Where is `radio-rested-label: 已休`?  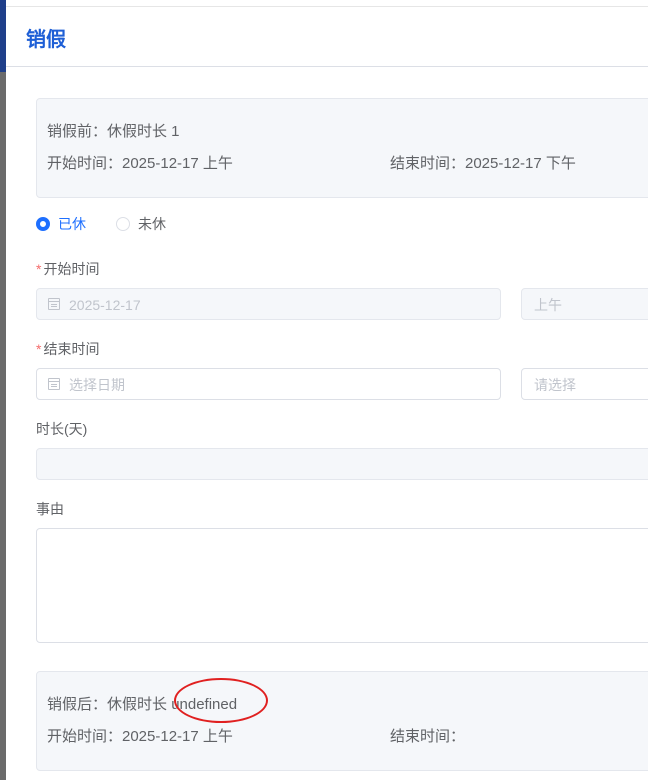
radio-rested-label: 已休 is located at coordinates (72, 224).